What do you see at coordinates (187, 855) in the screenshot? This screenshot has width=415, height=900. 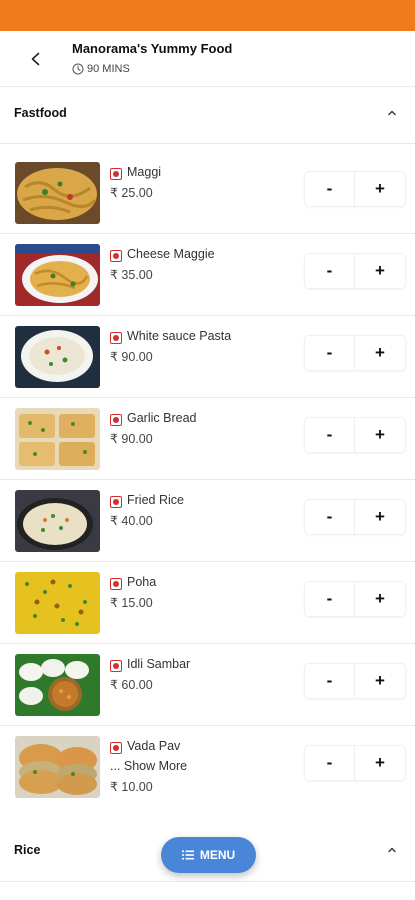 I see `list-icon` at bounding box center [187, 855].